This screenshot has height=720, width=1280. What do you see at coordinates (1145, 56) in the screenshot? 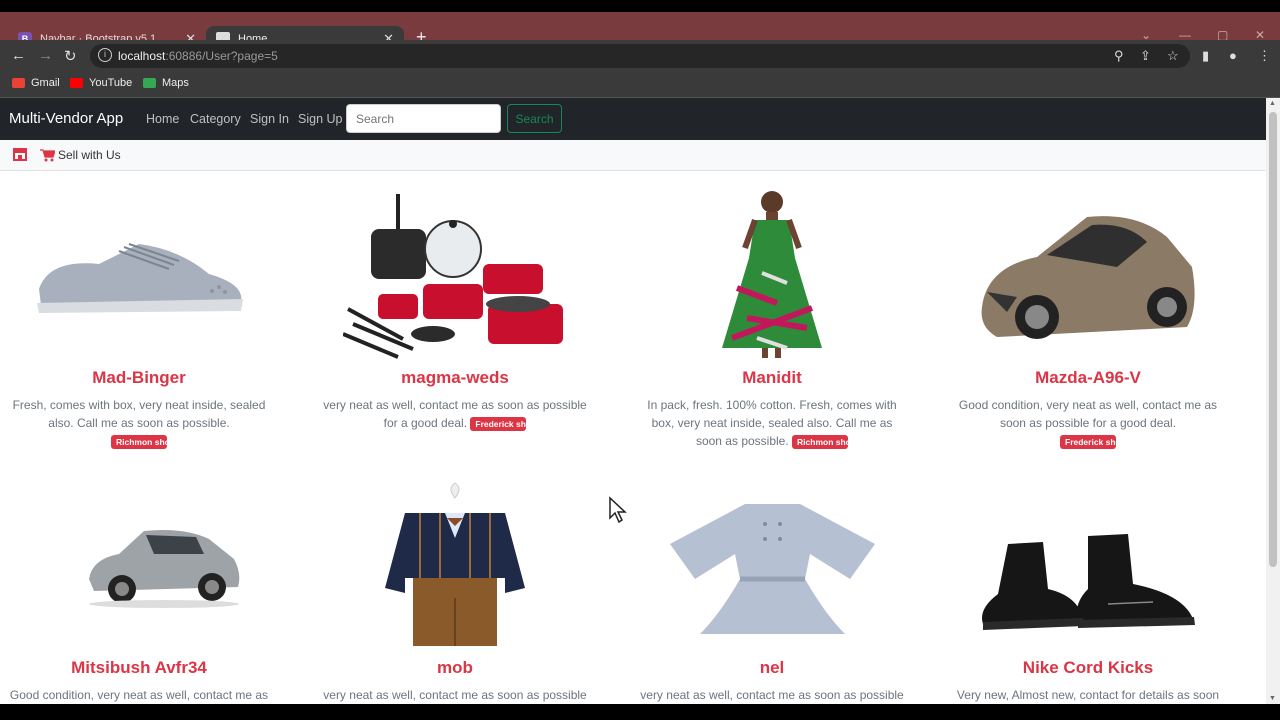
I see `share-icon: ⇪` at bounding box center [1145, 56].